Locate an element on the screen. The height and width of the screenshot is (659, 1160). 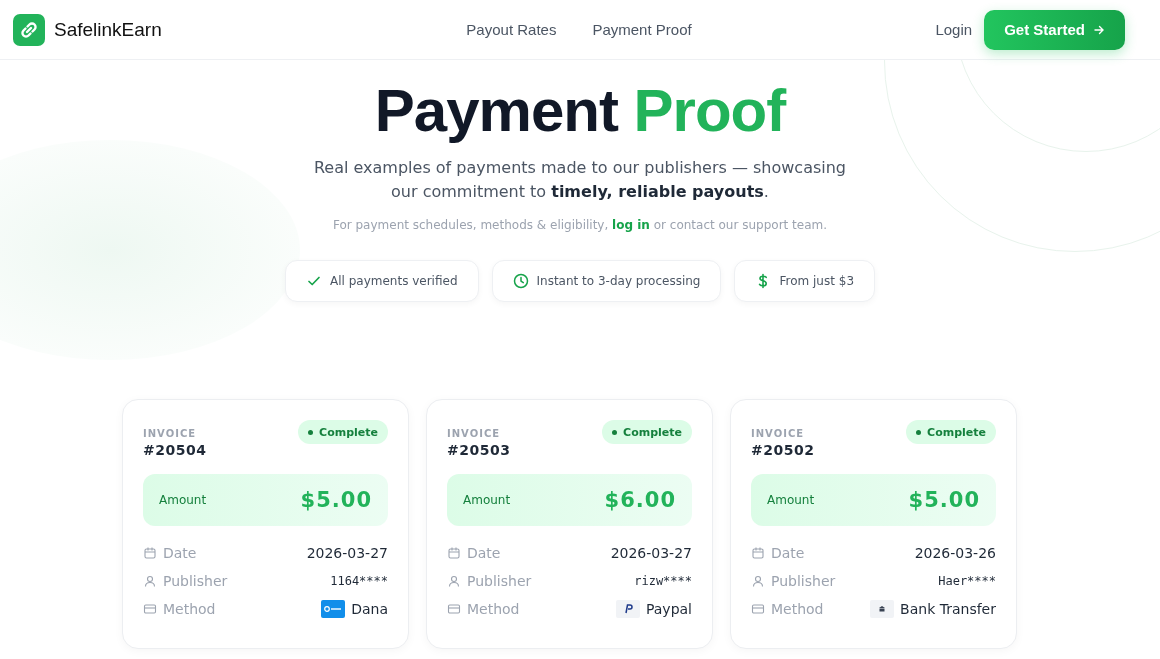
publisher-value: 1164**** is located at coordinates (359, 581).